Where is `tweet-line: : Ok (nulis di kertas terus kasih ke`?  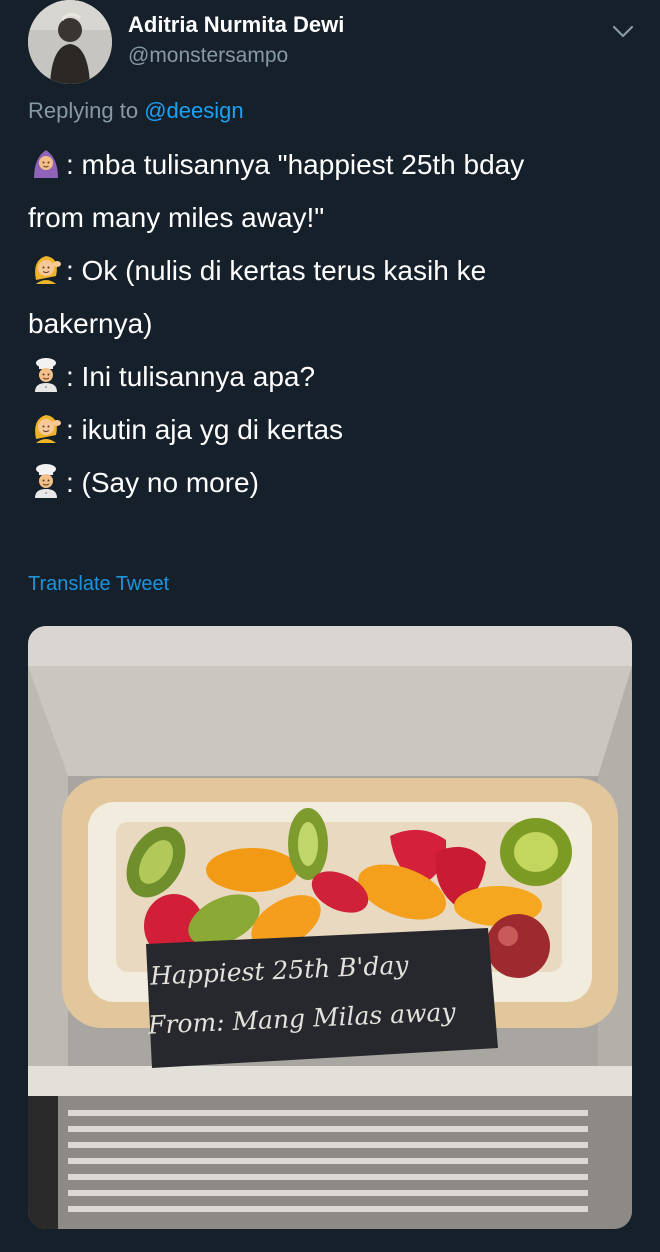 tweet-line: : Ok (nulis di kertas terus kasih ke is located at coordinates (333, 270).